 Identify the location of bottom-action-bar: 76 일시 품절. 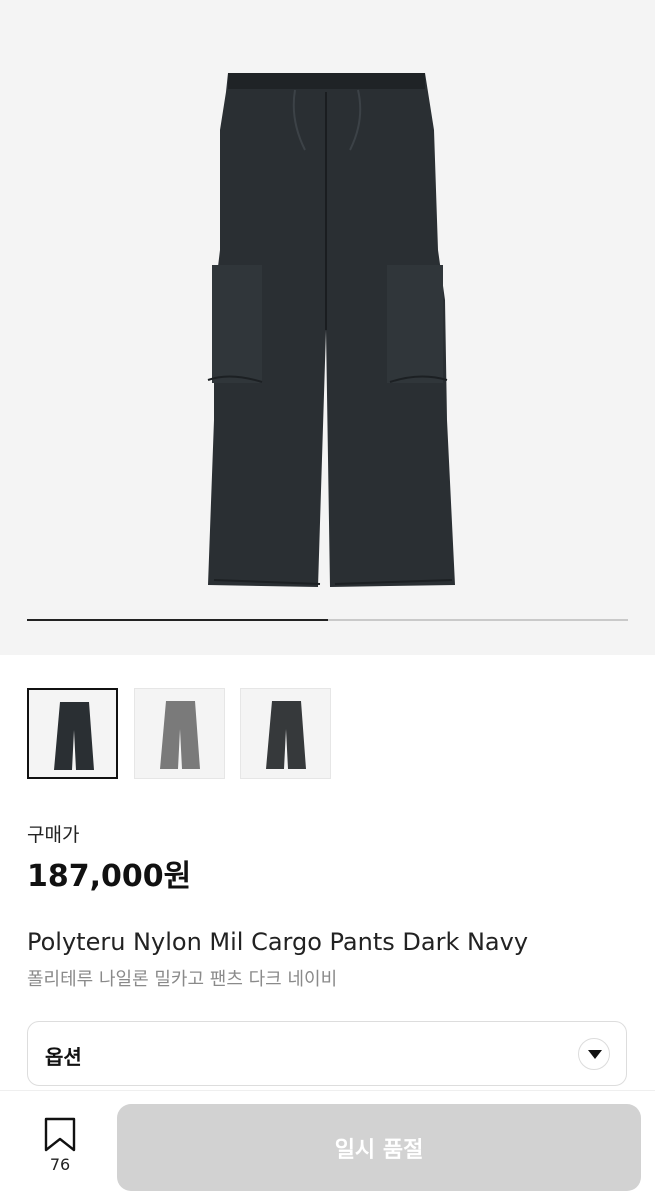
(327, 1145).